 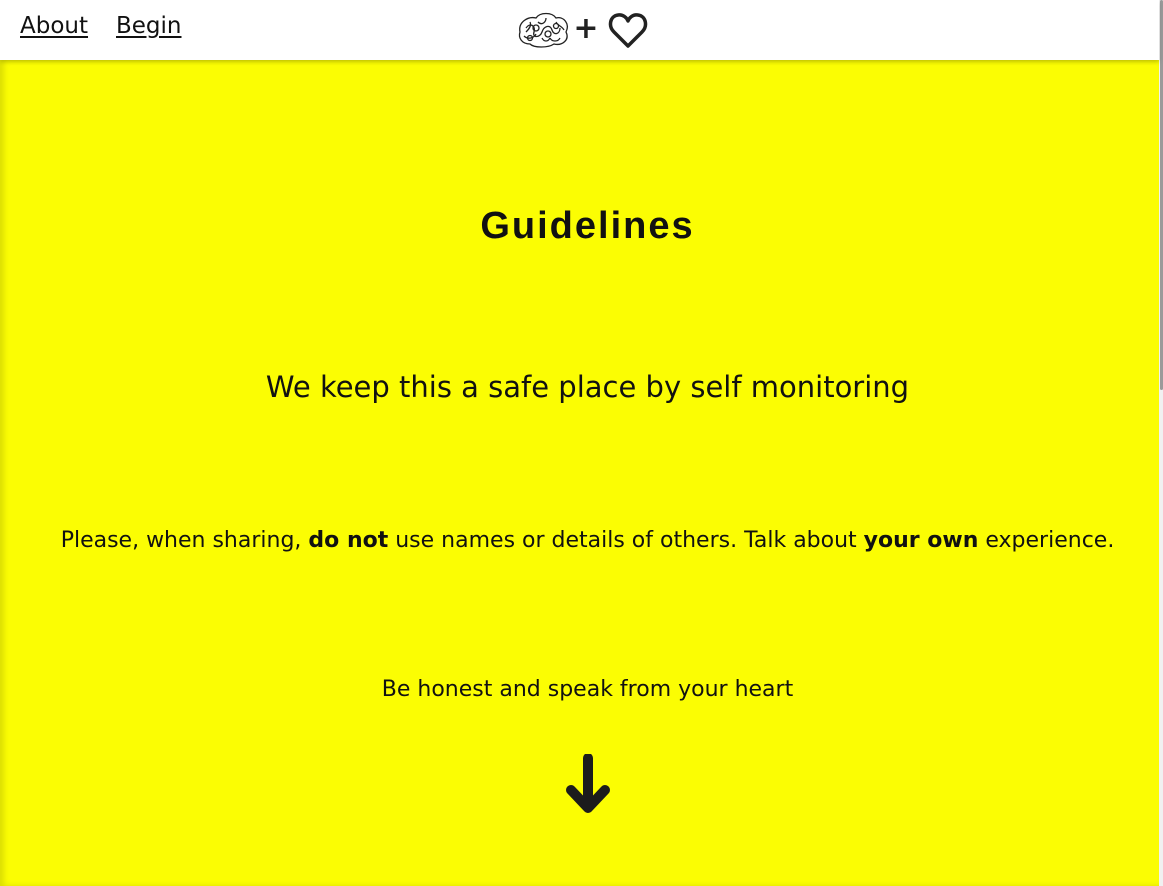 I want to click on guideline-honesty: Be honest and speak from your heart, so click(x=587, y=689).